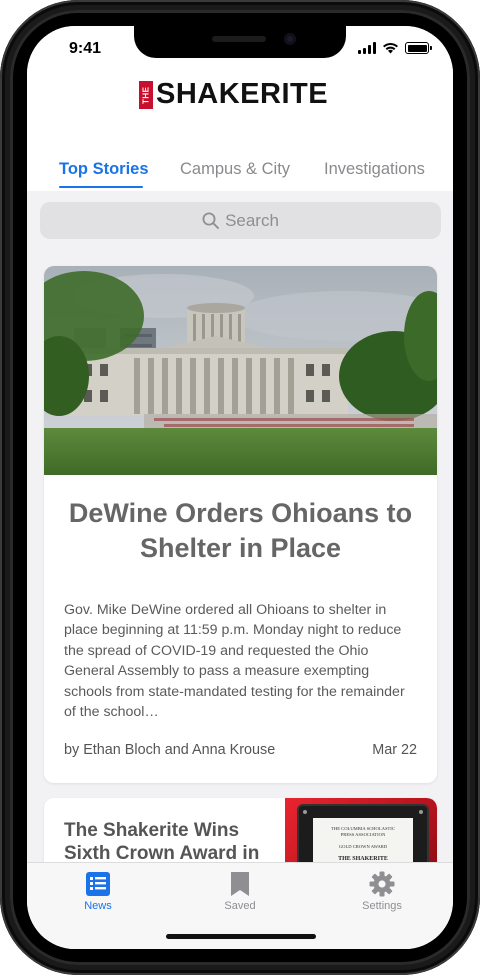 The image size is (480, 975). What do you see at coordinates (240, 906) in the screenshot?
I see `tab-saved-label: Saved` at bounding box center [240, 906].